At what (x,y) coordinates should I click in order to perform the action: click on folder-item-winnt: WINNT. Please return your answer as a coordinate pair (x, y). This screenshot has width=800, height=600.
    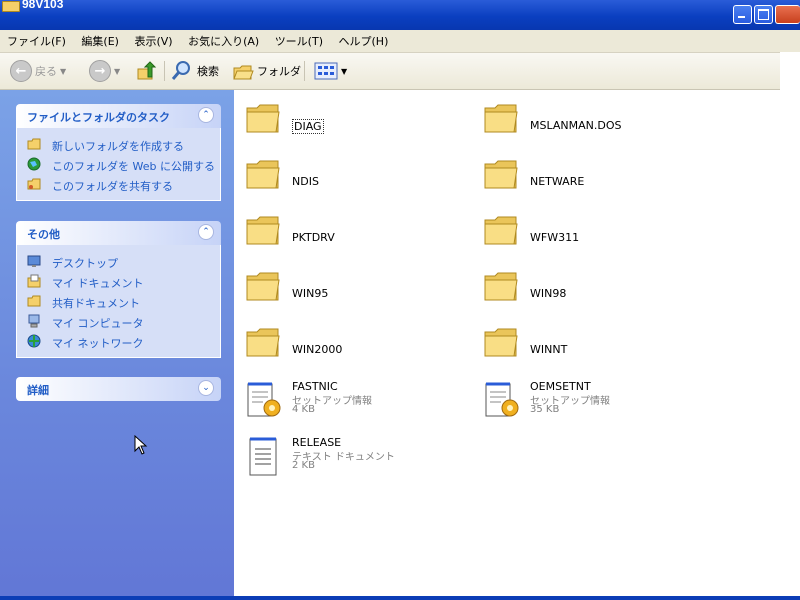
    Looking at the image, I should click on (593, 346).